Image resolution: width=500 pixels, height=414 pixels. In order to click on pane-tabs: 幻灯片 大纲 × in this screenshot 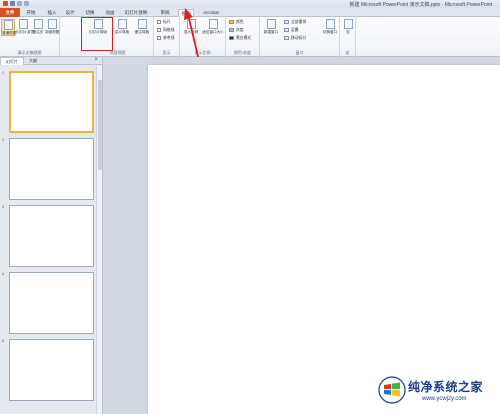, I will do `click(51, 60)`.